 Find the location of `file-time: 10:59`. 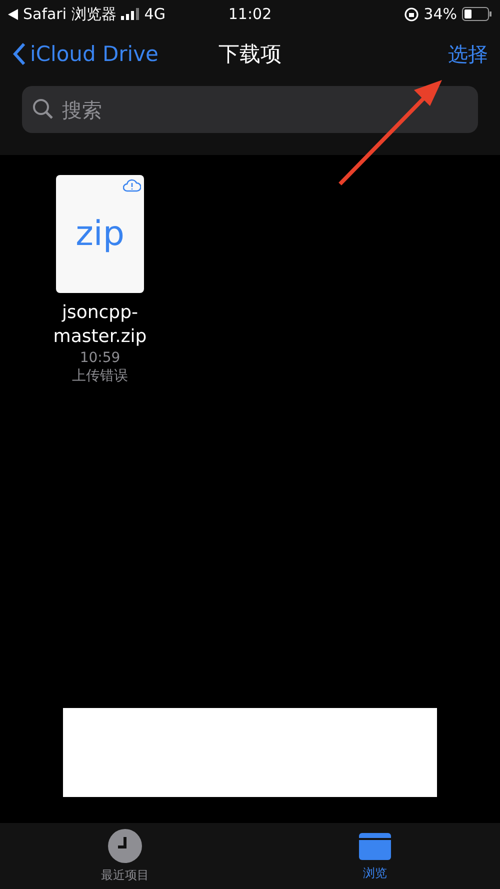

file-time: 10:59 is located at coordinates (100, 358).